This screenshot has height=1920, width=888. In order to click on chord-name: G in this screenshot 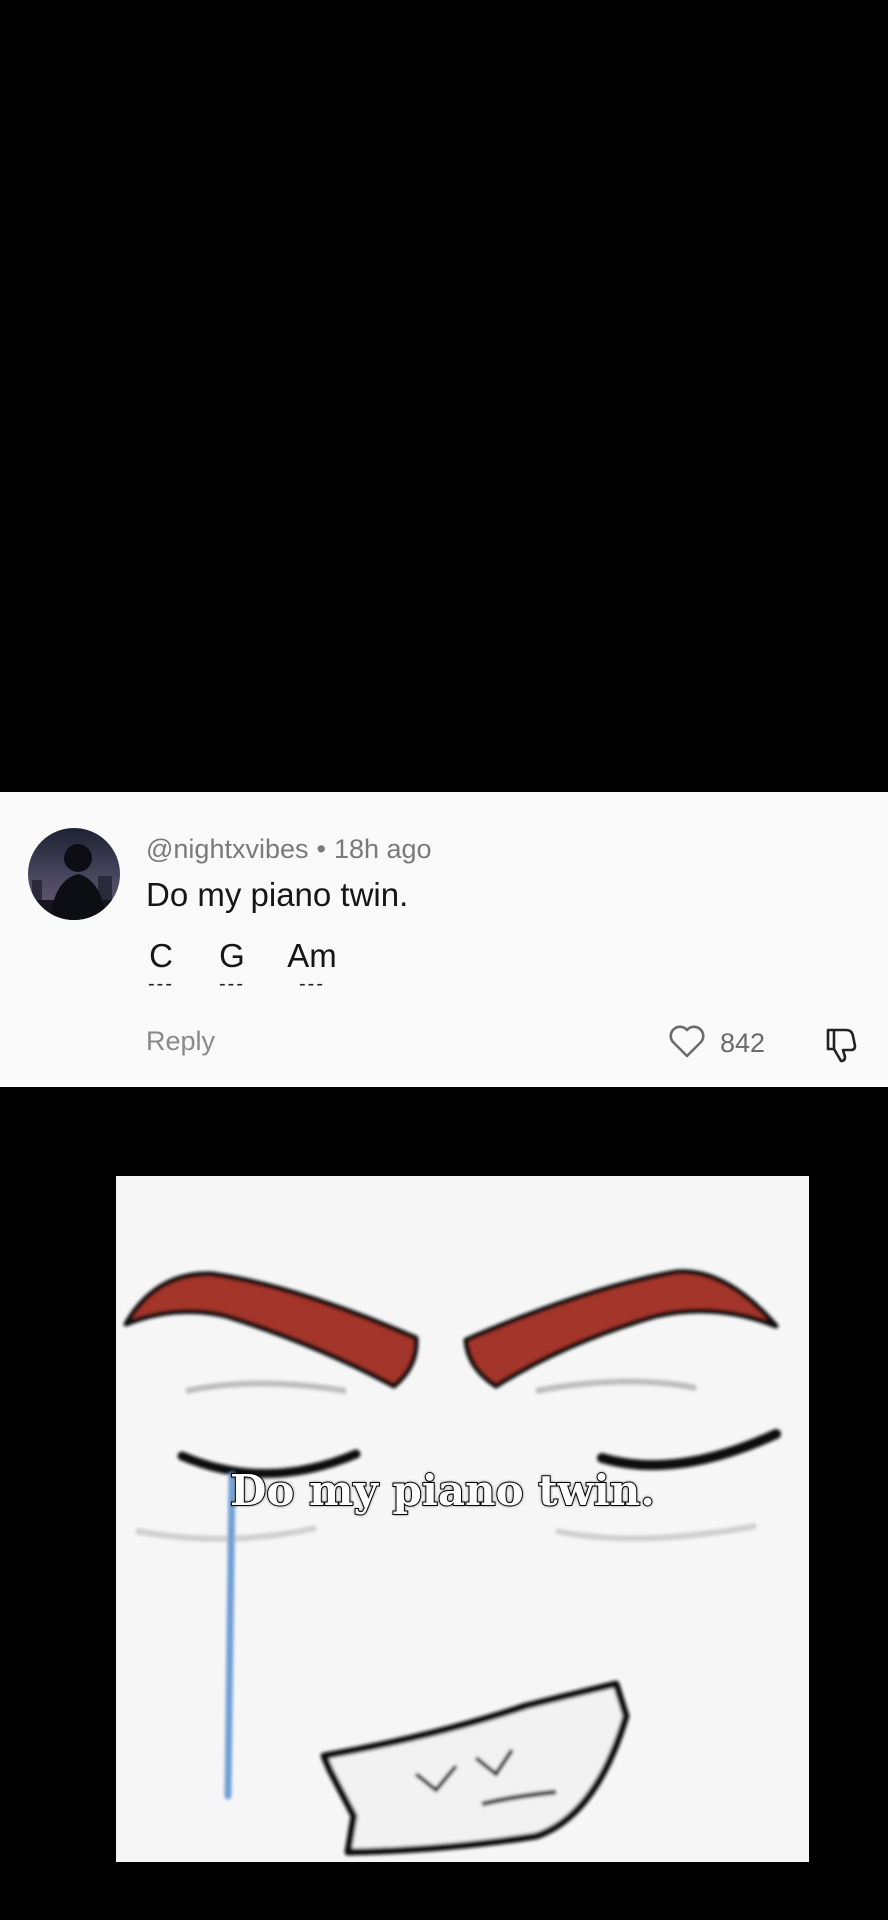, I will do `click(232, 955)`.